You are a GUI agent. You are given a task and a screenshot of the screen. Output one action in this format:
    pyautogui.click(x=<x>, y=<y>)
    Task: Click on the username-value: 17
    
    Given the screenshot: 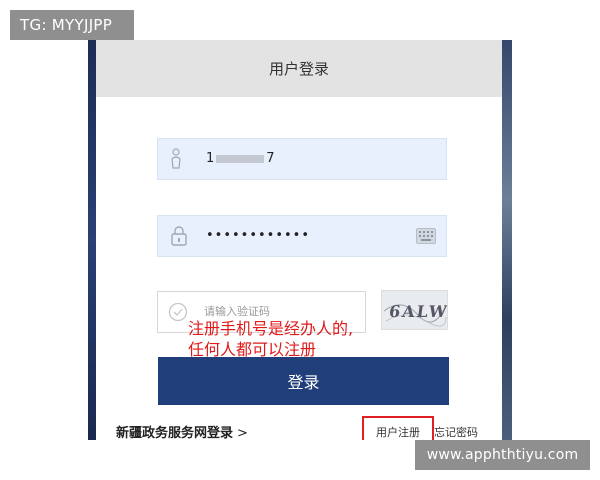 What is the action you would take?
    pyautogui.click(x=240, y=158)
    